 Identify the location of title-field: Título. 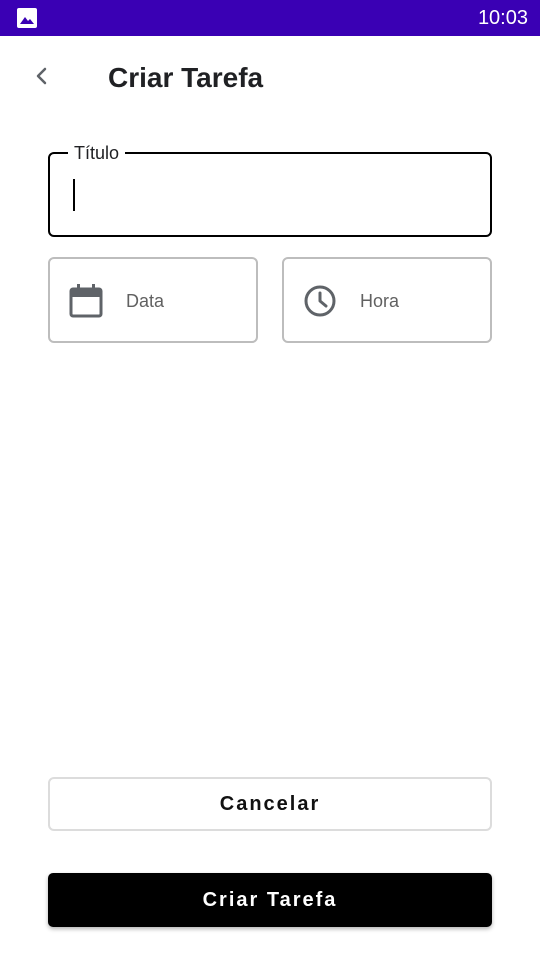
(270, 189).